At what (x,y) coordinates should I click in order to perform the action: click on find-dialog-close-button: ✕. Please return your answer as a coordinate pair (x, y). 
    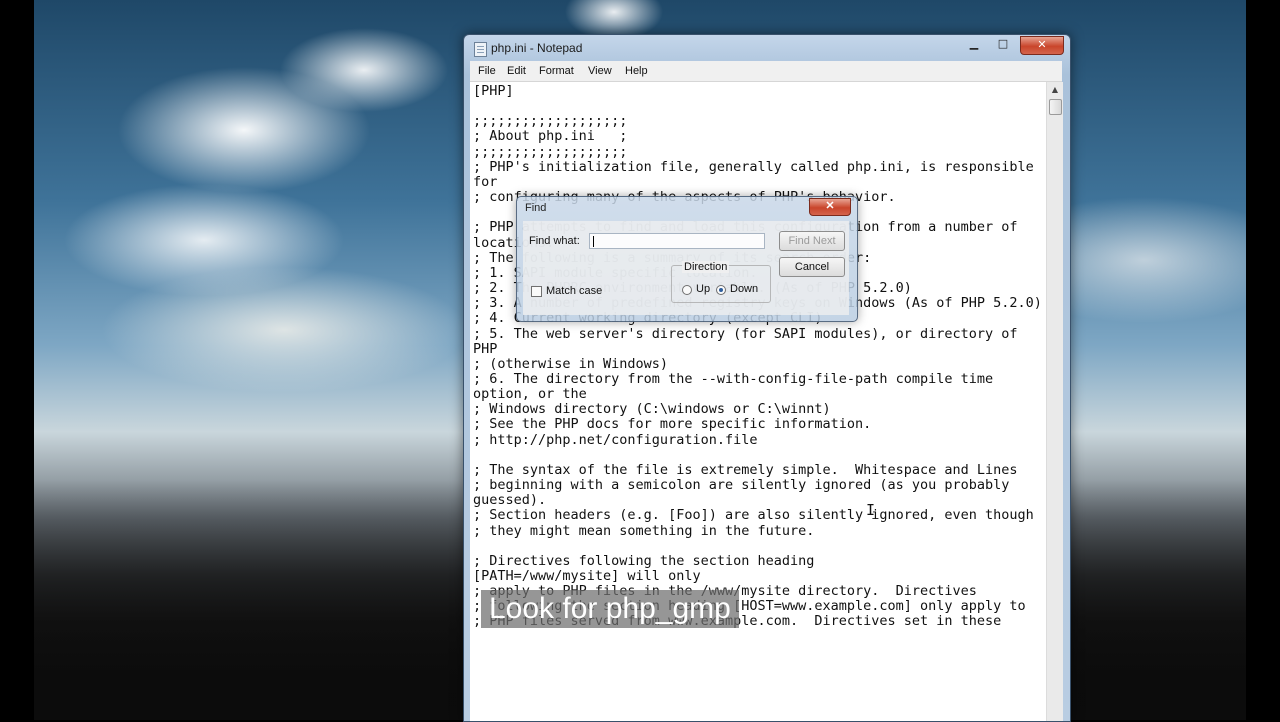
    Looking at the image, I should click on (830, 207).